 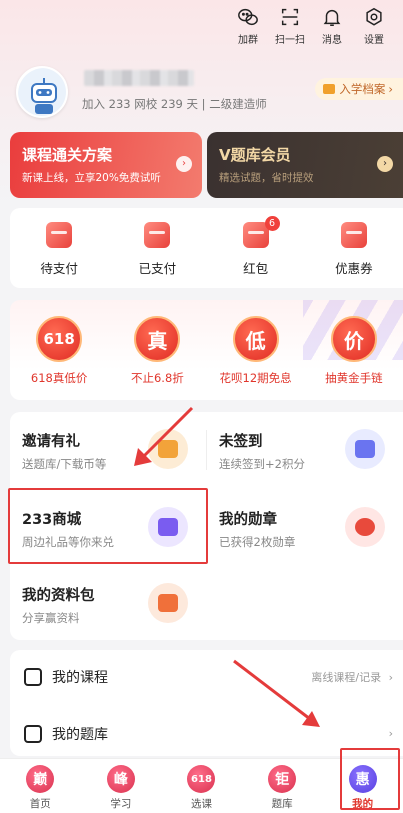 I want to click on mine-tab-highlight-box, so click(x=370, y=779).